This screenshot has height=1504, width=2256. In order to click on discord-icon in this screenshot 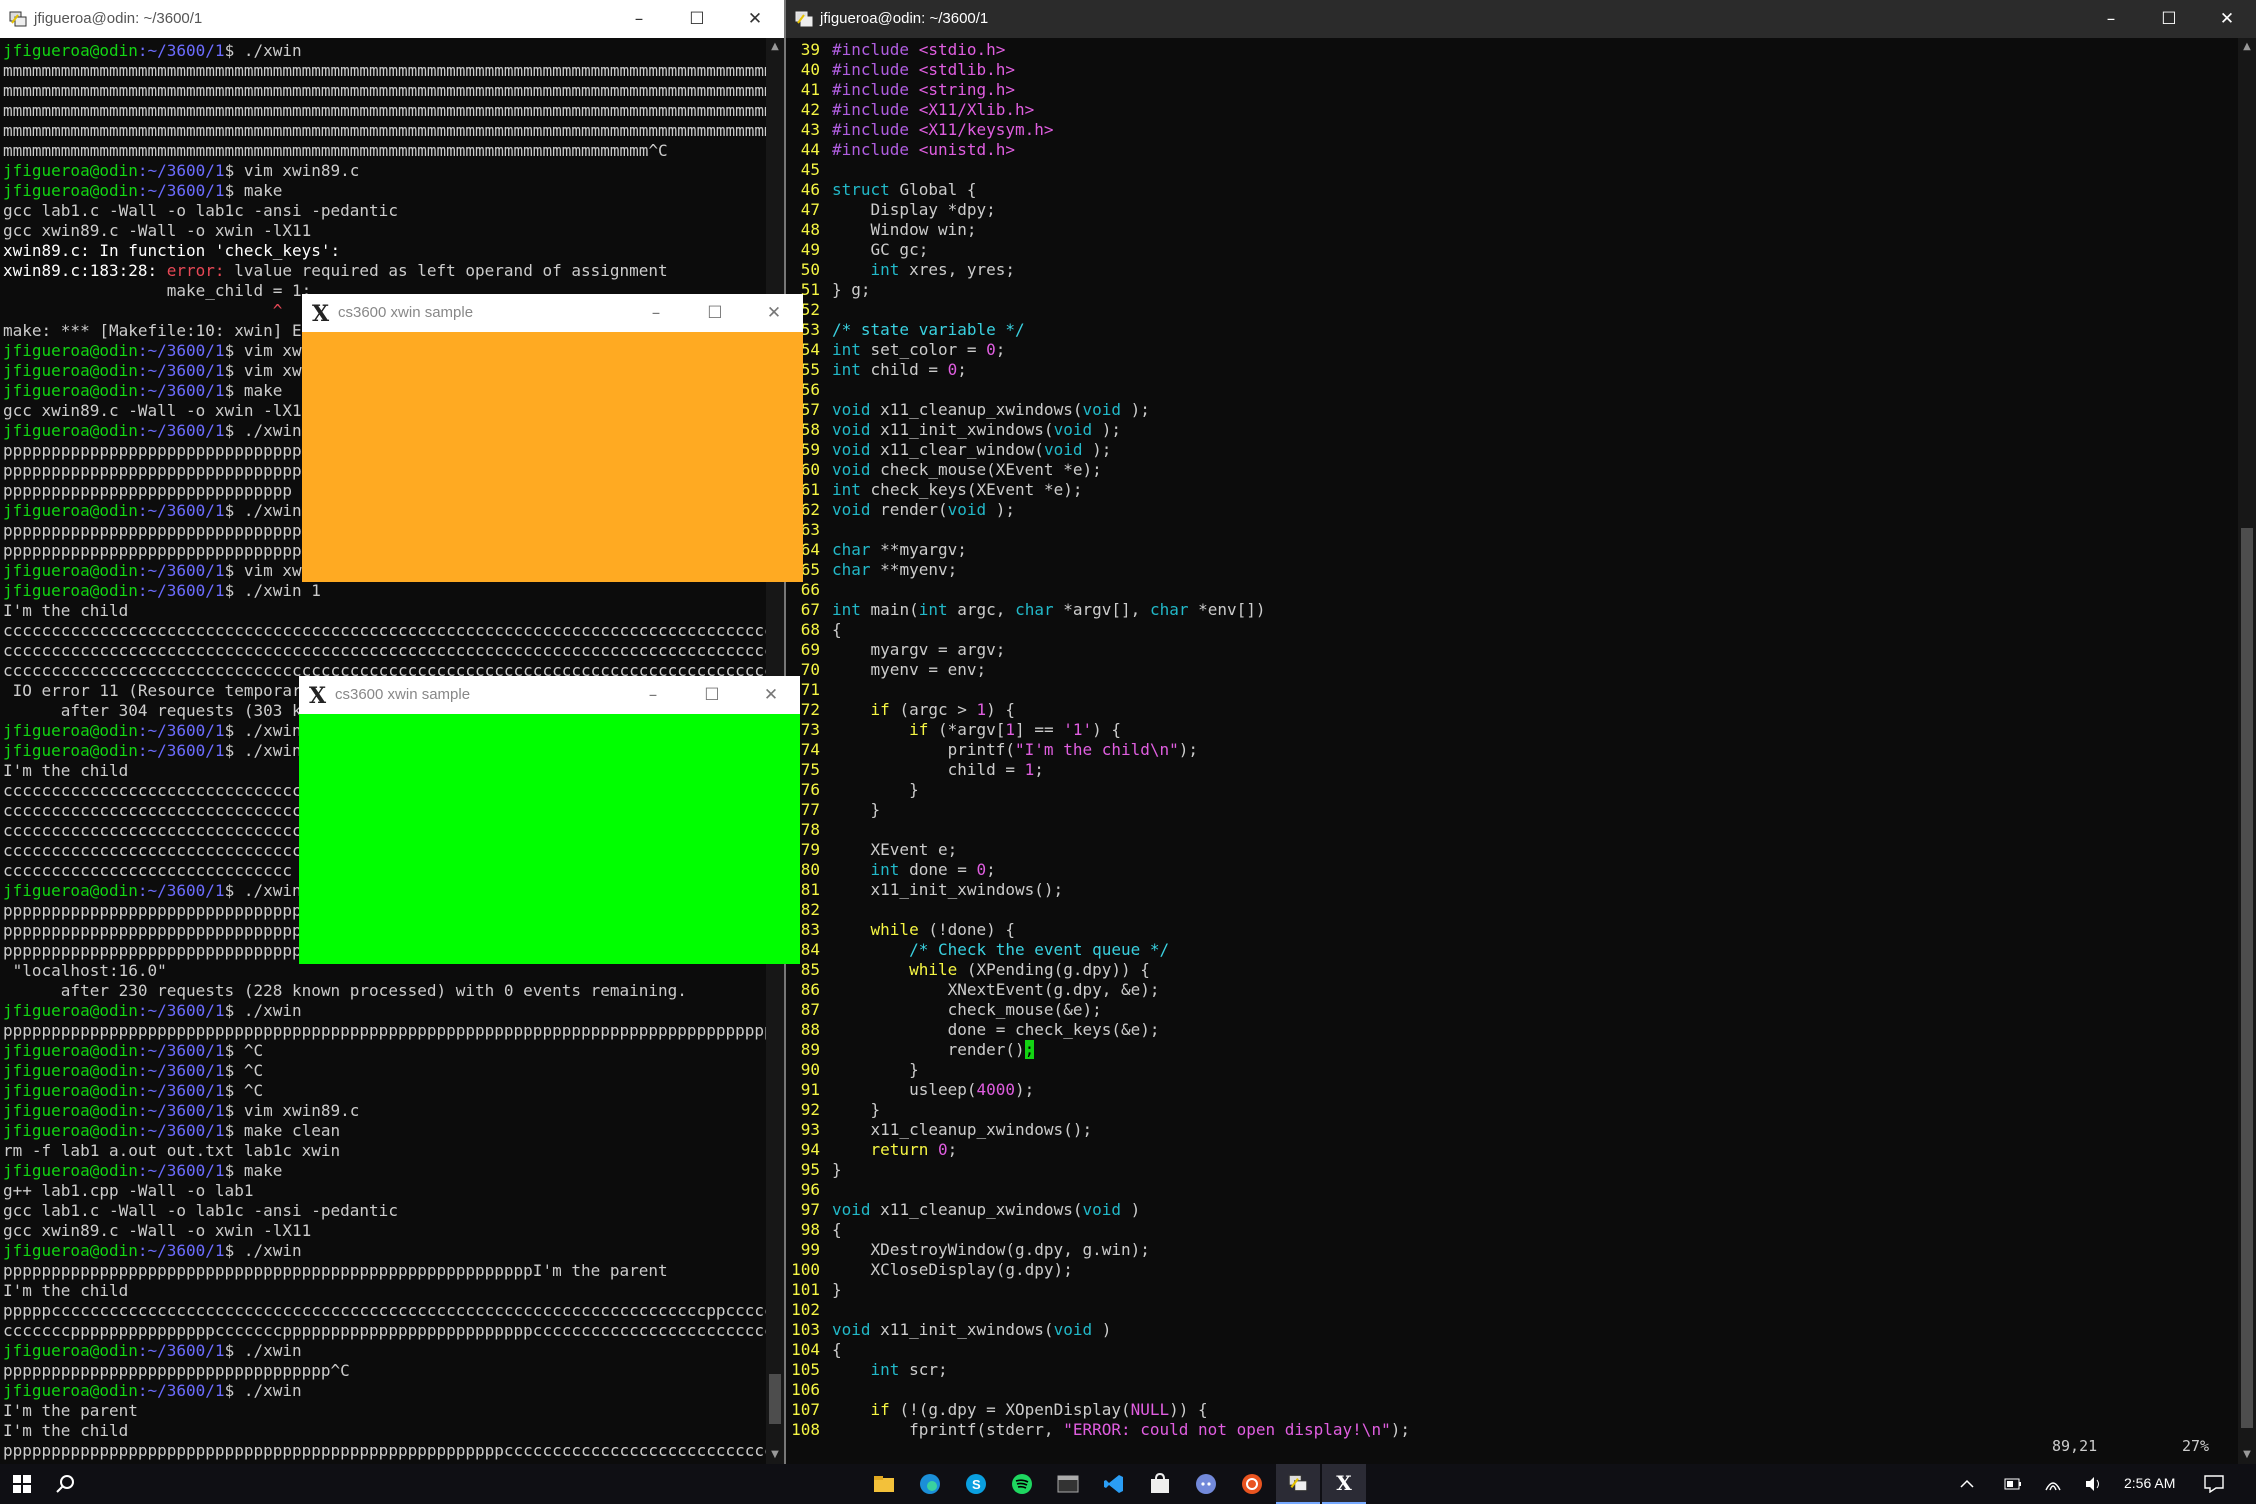, I will do `click(1206, 1484)`.